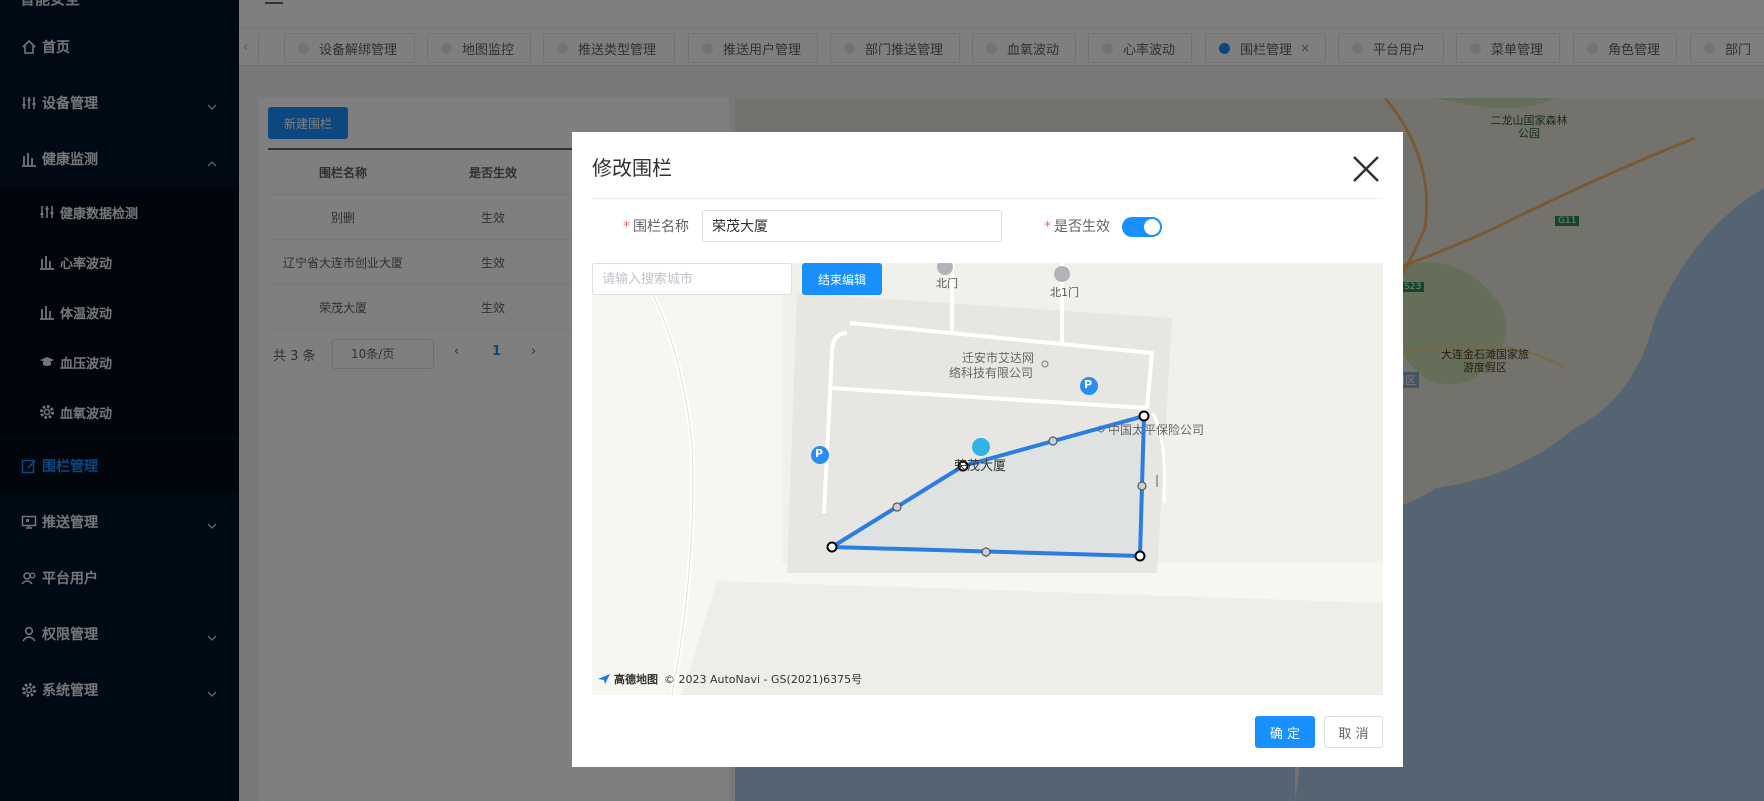 The image size is (1764, 801). I want to click on map-attribution: 高德地图 © 2023 AutoNavi - GS(2021)6375号, so click(729, 679).